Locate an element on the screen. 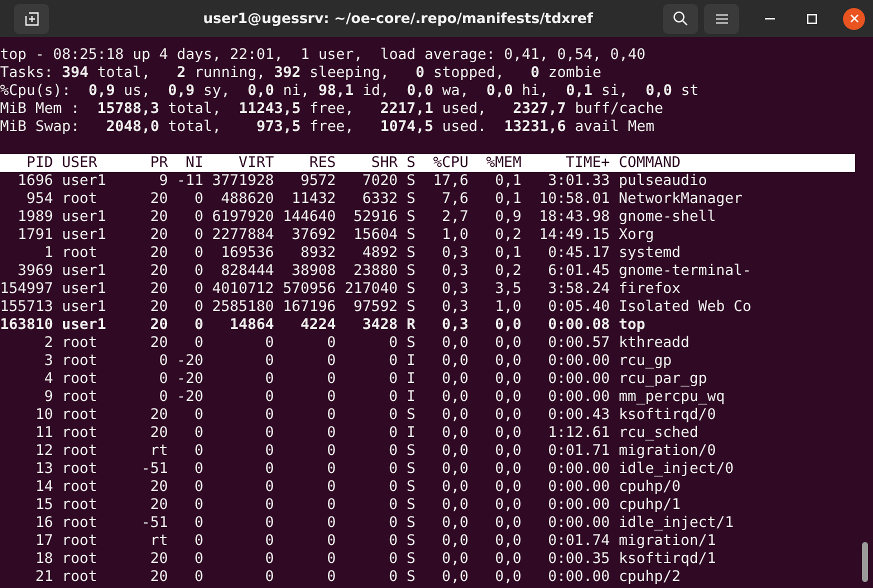 The height and width of the screenshot is (588, 873). new-tab-button is located at coordinates (31, 19).